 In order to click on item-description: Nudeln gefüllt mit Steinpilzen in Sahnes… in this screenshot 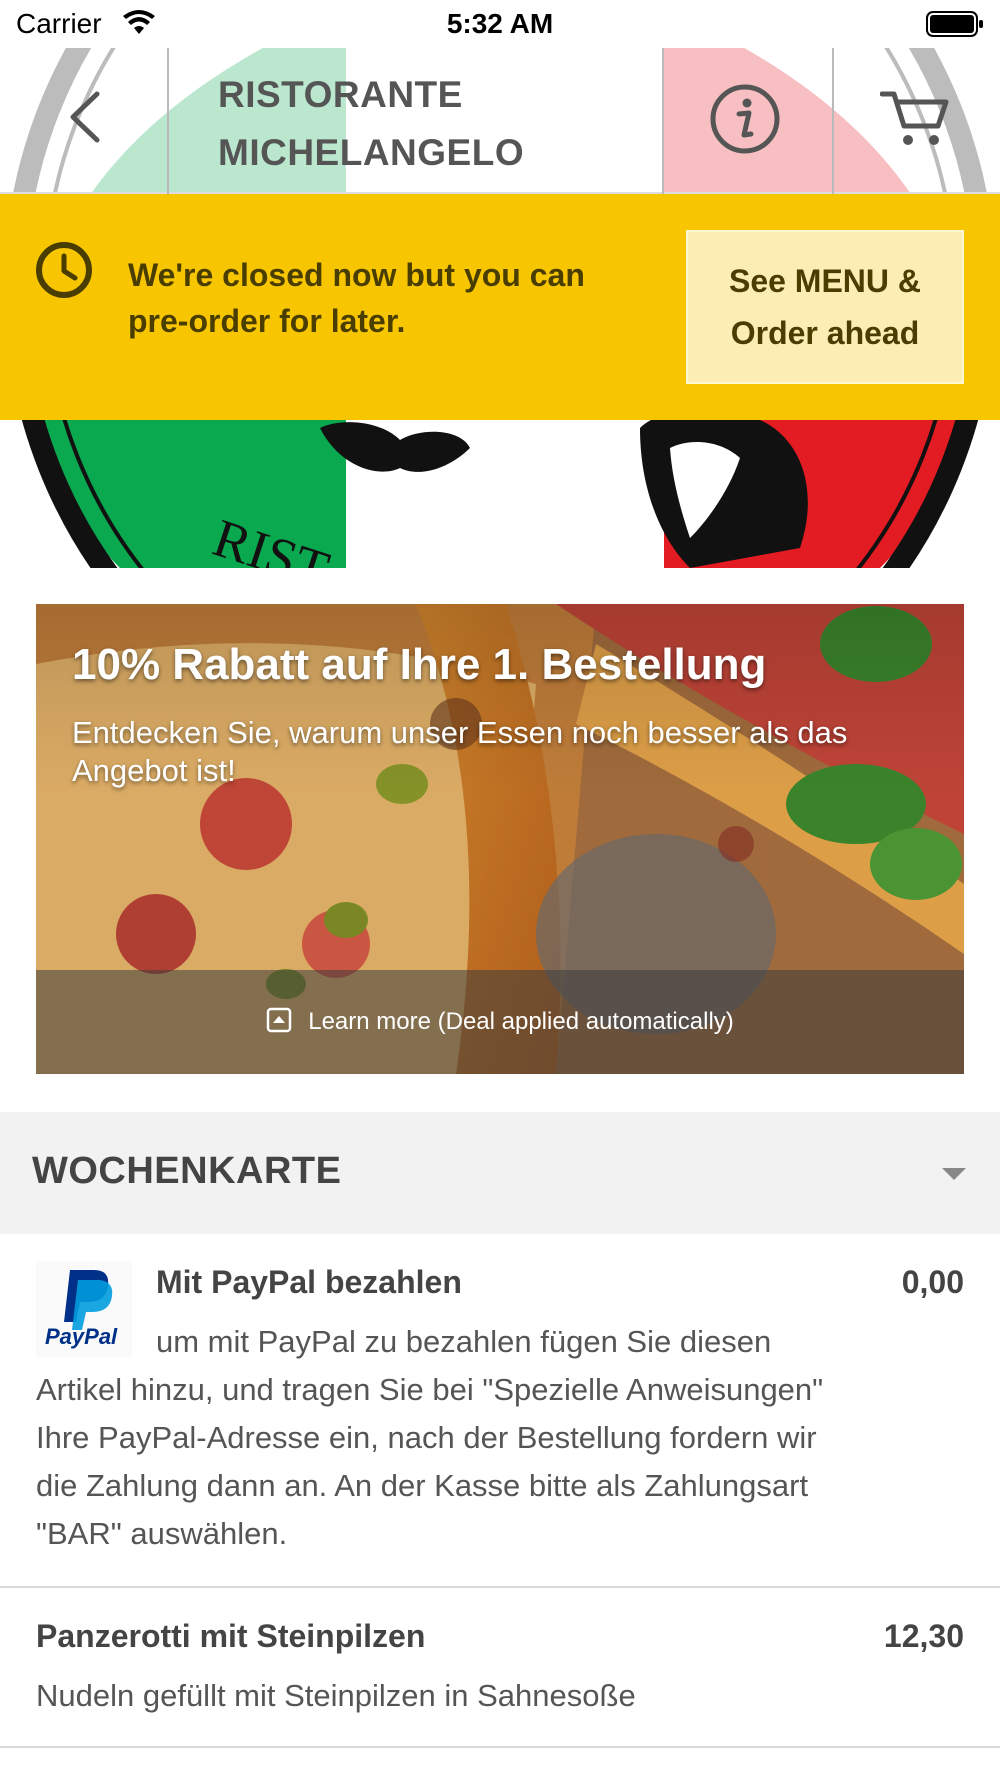, I will do `click(336, 1695)`.